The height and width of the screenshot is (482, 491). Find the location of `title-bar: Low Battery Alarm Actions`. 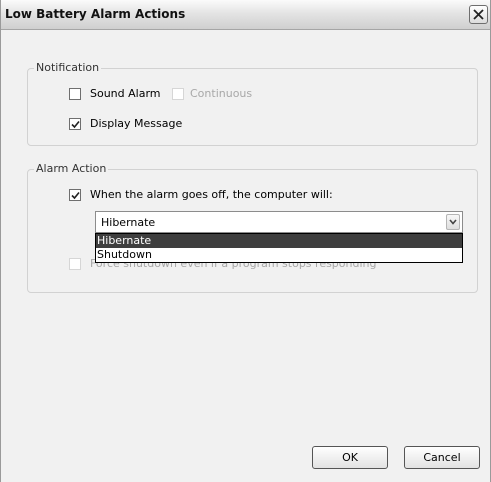

title-bar: Low Battery Alarm Actions is located at coordinates (245, 15).